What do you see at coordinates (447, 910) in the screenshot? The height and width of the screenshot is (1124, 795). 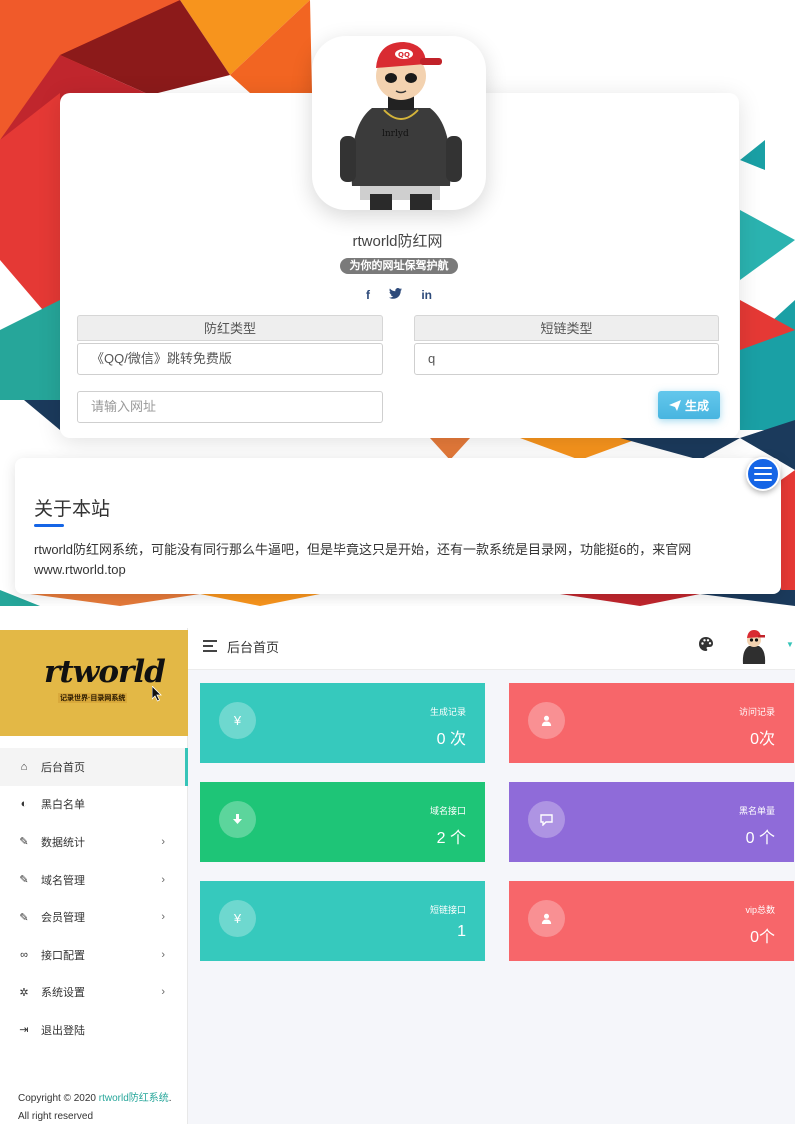 I see `stat-label: 短链接口` at bounding box center [447, 910].